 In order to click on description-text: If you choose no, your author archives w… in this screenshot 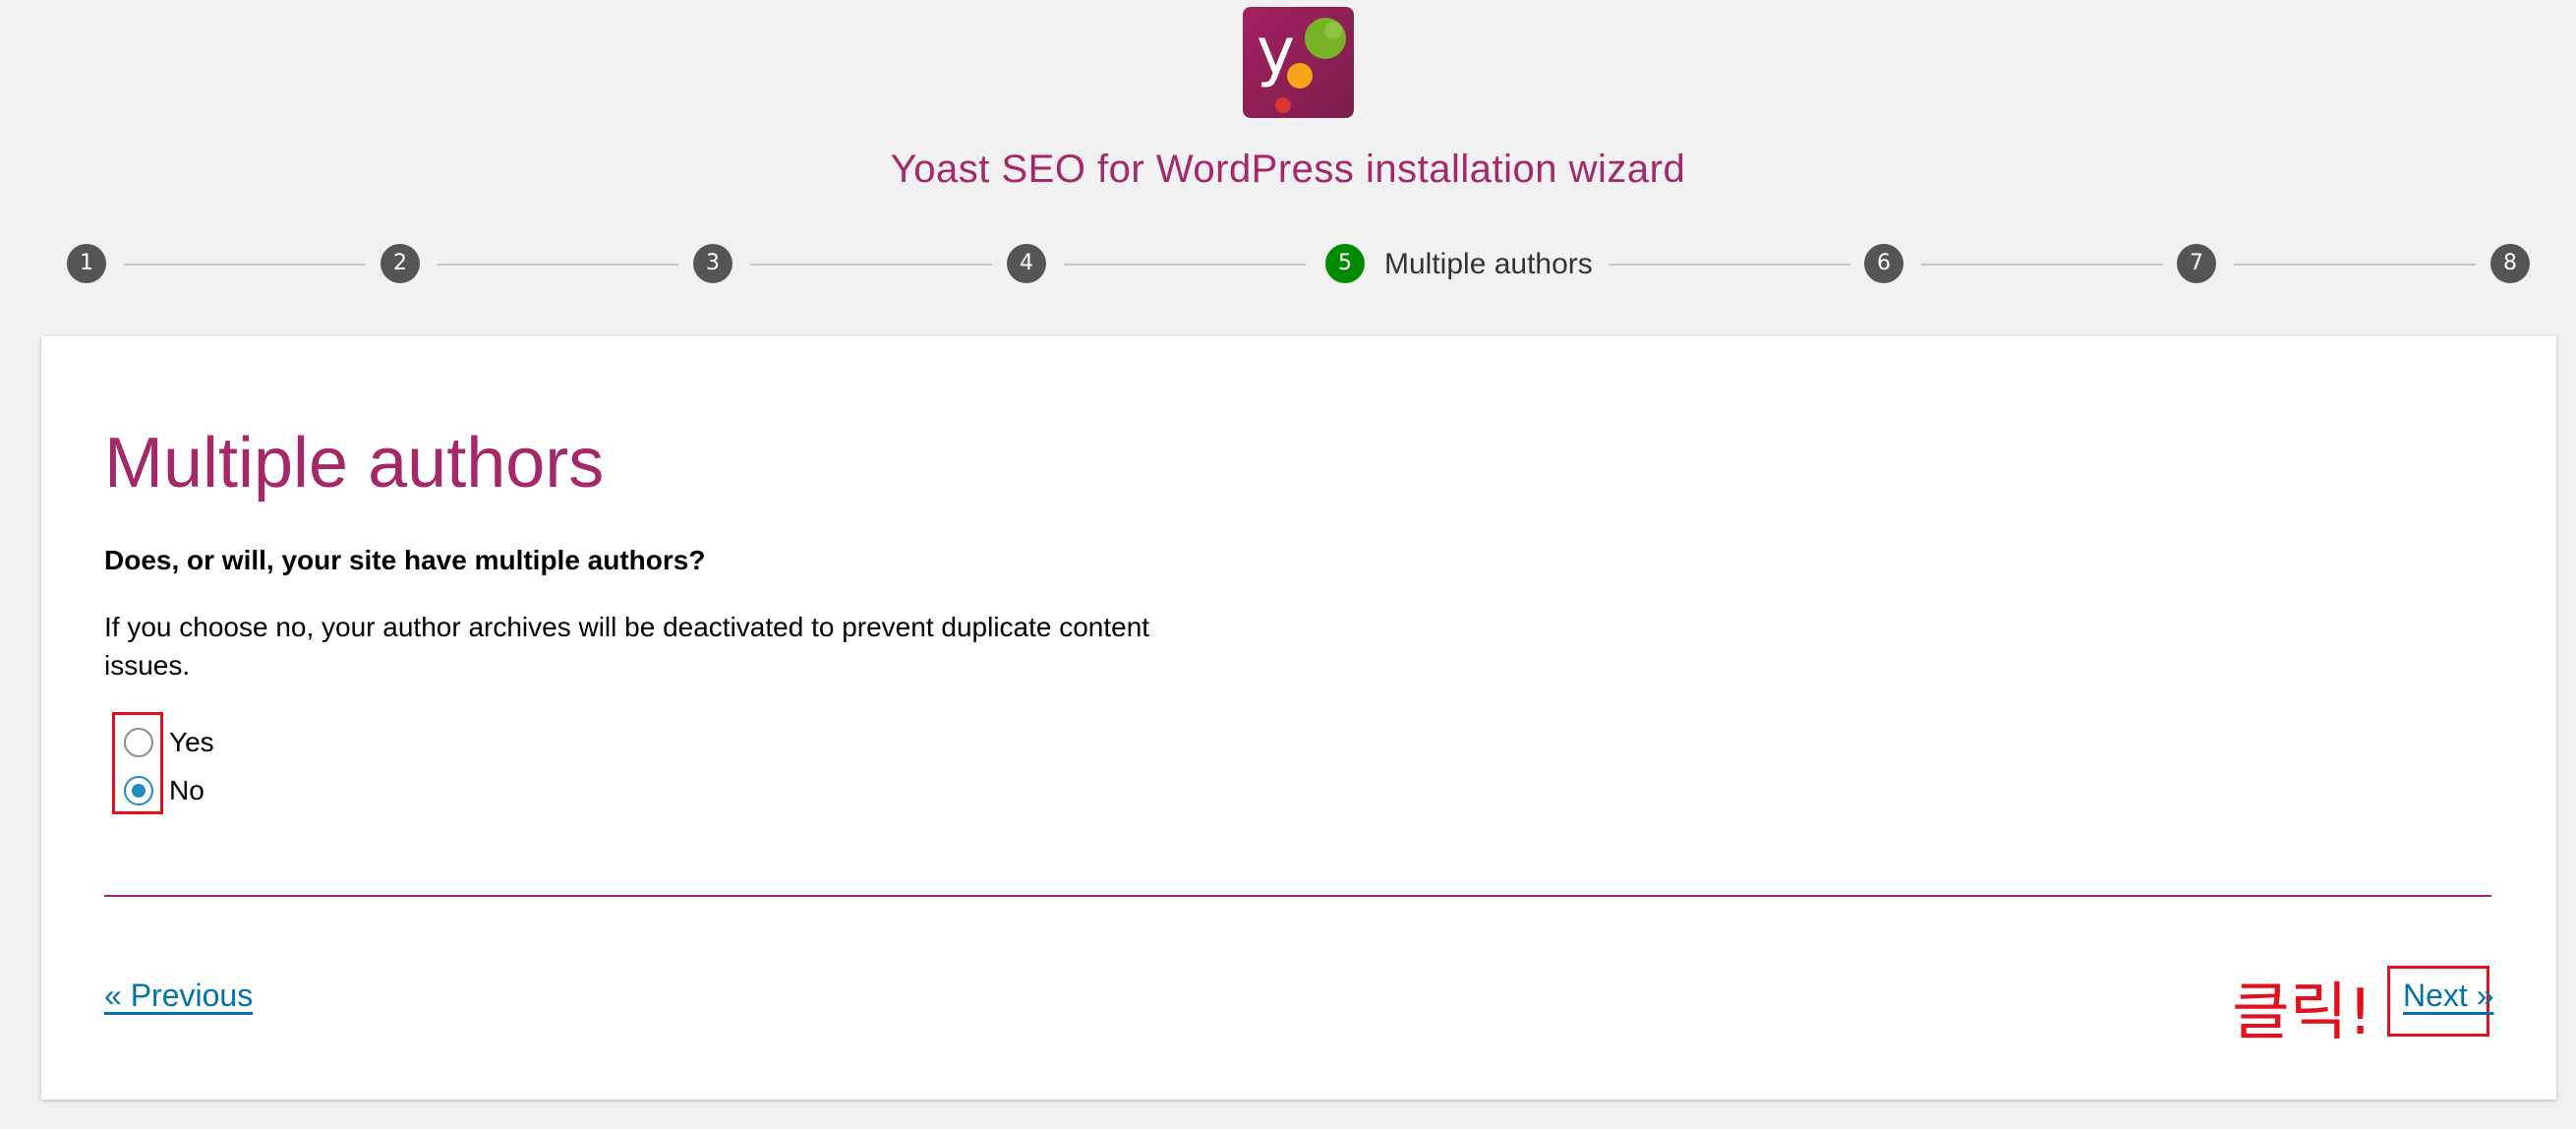, I will do `click(627, 647)`.